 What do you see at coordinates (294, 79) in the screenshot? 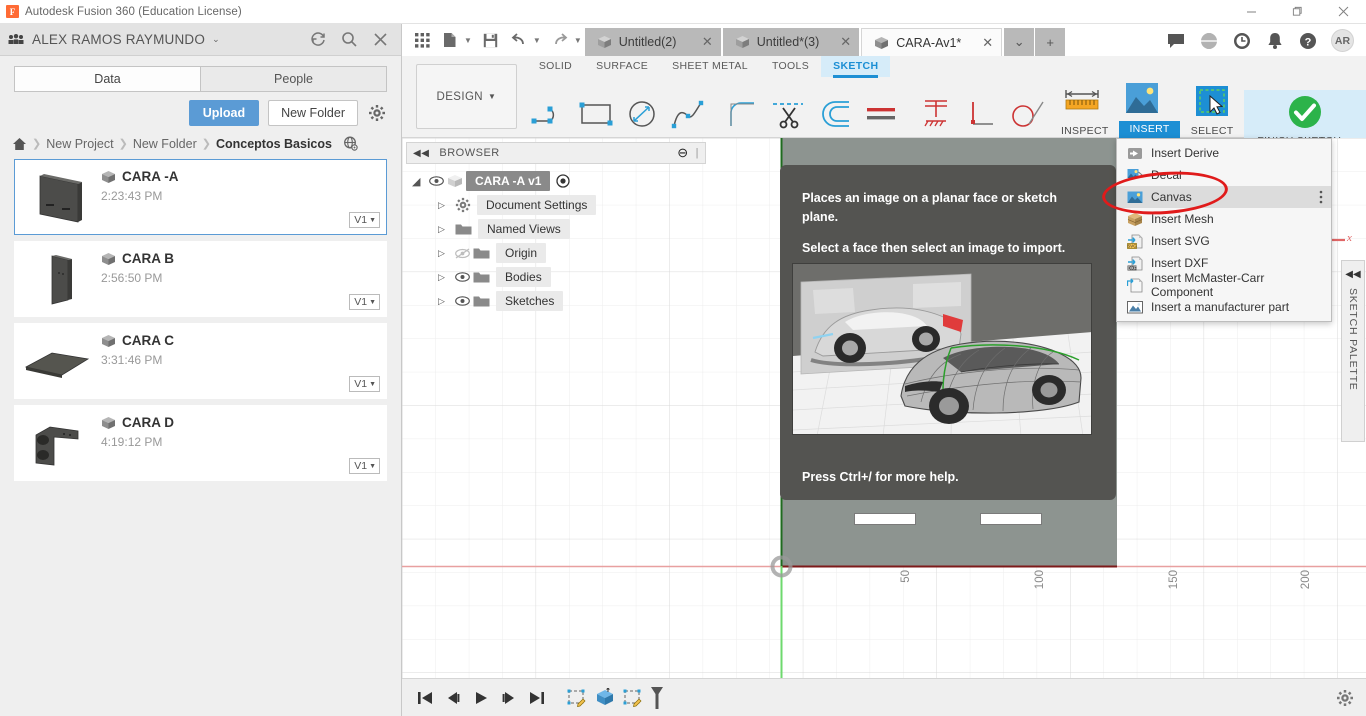
I see `tab-people: People` at bounding box center [294, 79].